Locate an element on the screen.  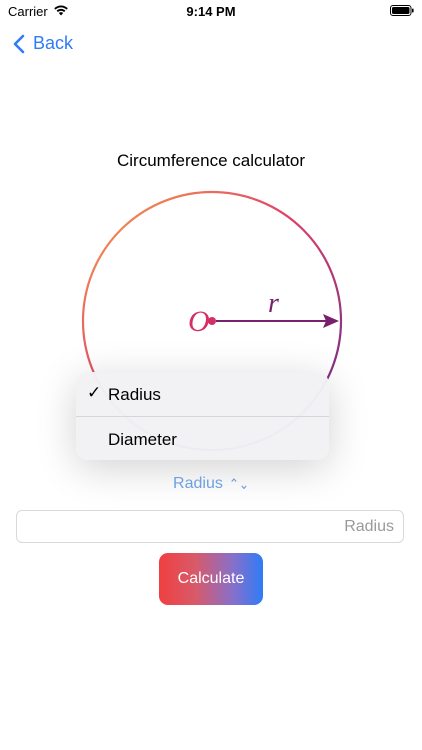
status-time: 9:14 PM is located at coordinates (211, 11).